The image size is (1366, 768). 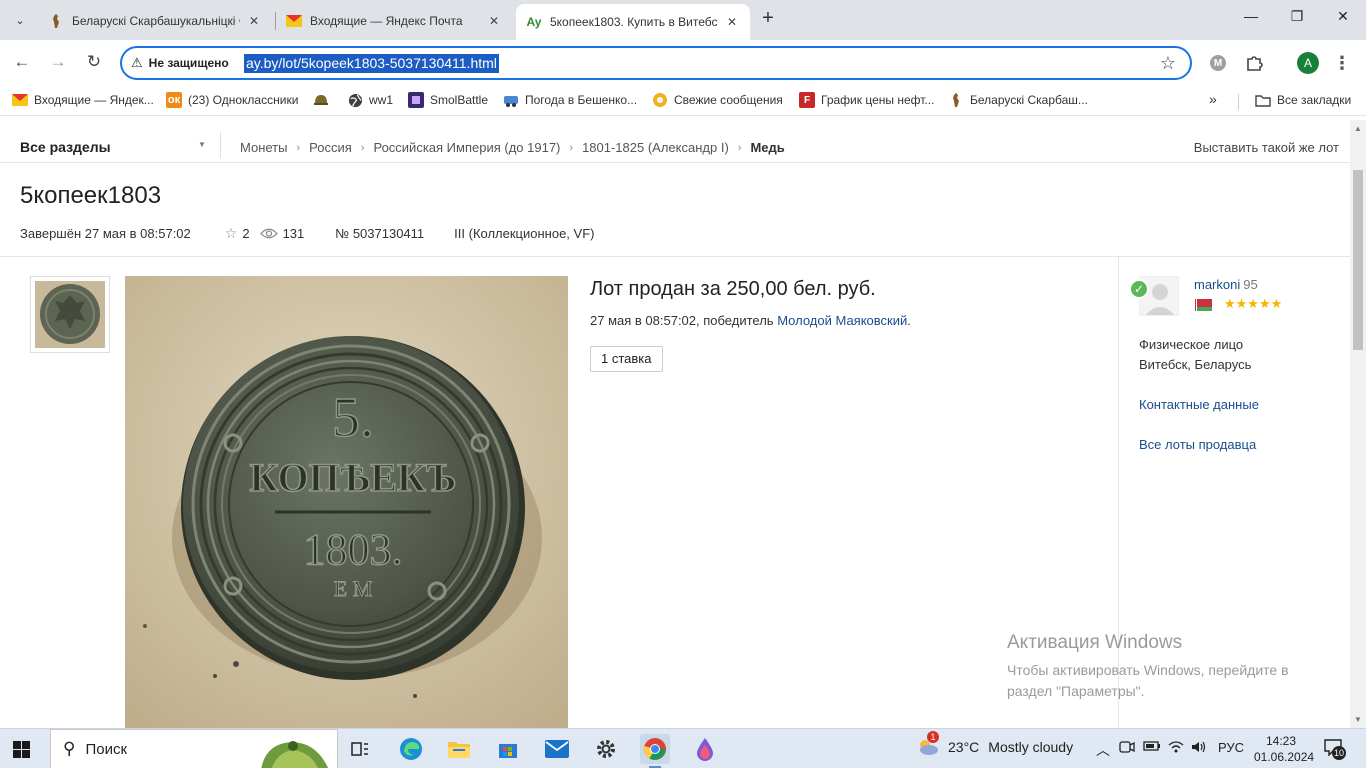 What do you see at coordinates (1103, 750) in the screenshot?
I see `chevron-up-icon: ︿` at bounding box center [1103, 750].